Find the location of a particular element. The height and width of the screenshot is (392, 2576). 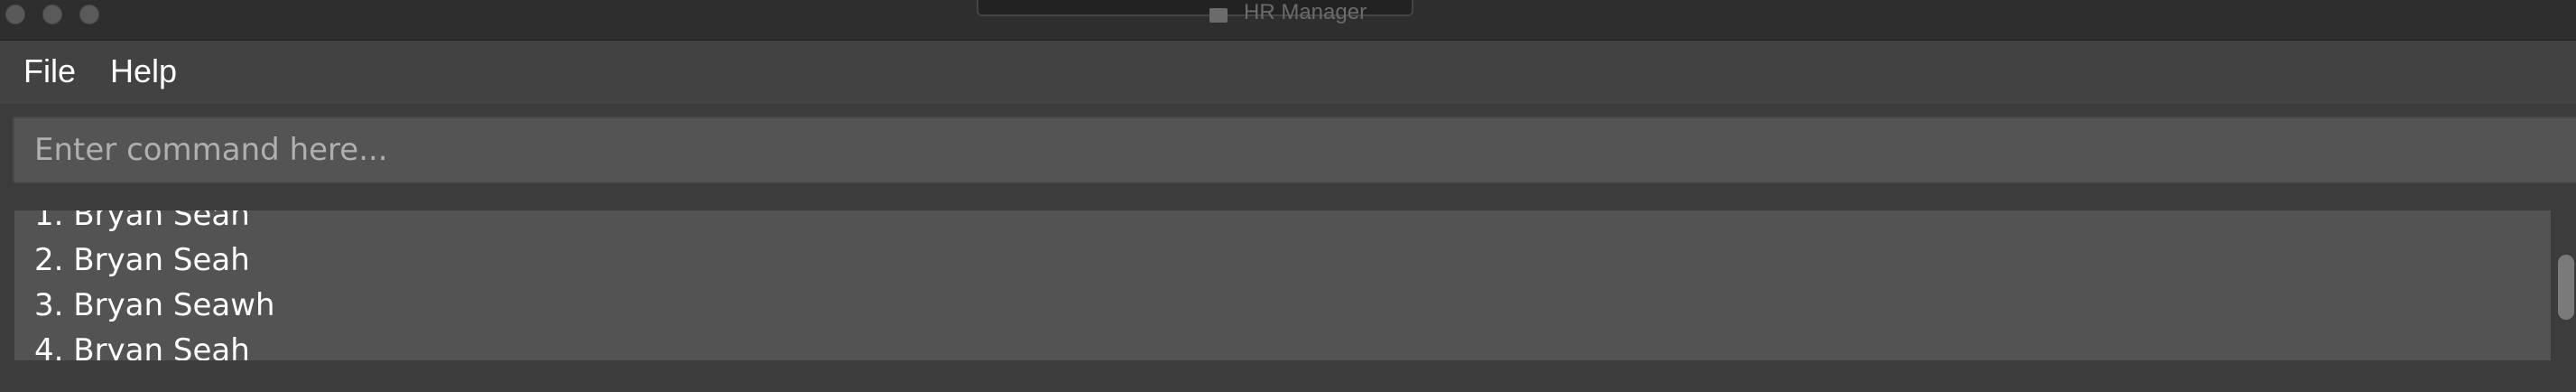

list-item: 2. Bryan Seah is located at coordinates (1282, 260).